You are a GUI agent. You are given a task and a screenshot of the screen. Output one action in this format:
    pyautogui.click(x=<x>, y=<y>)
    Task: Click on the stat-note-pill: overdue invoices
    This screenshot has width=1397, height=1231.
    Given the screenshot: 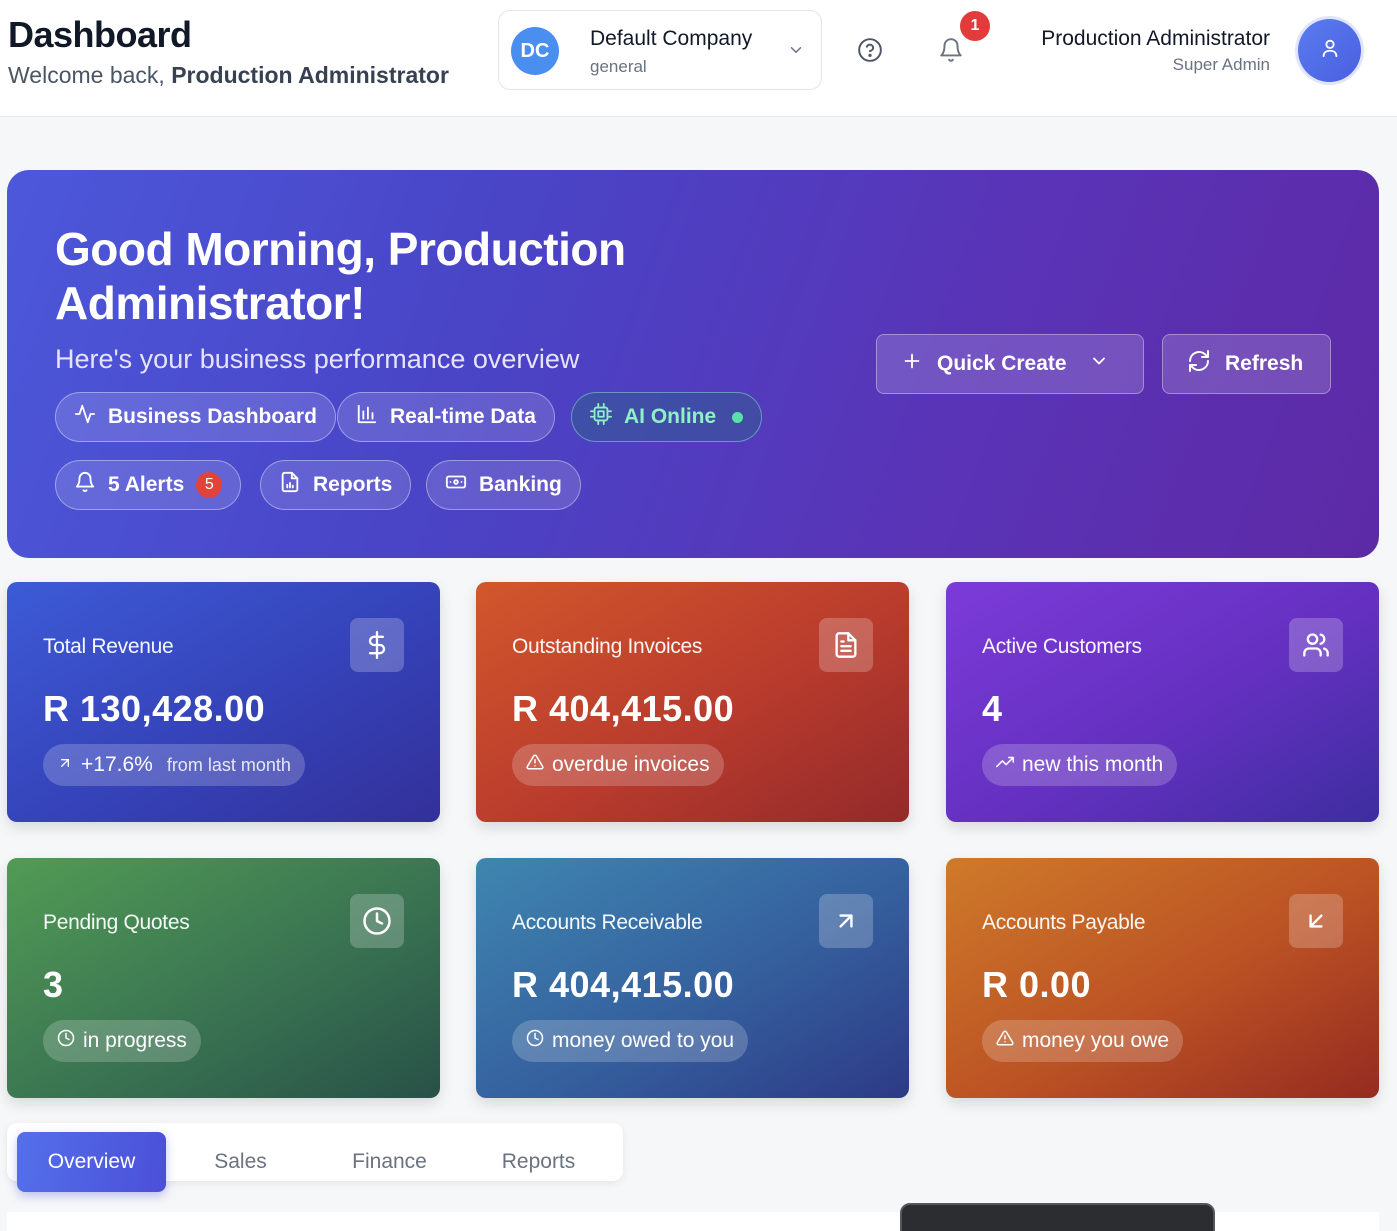 What is the action you would take?
    pyautogui.click(x=618, y=765)
    